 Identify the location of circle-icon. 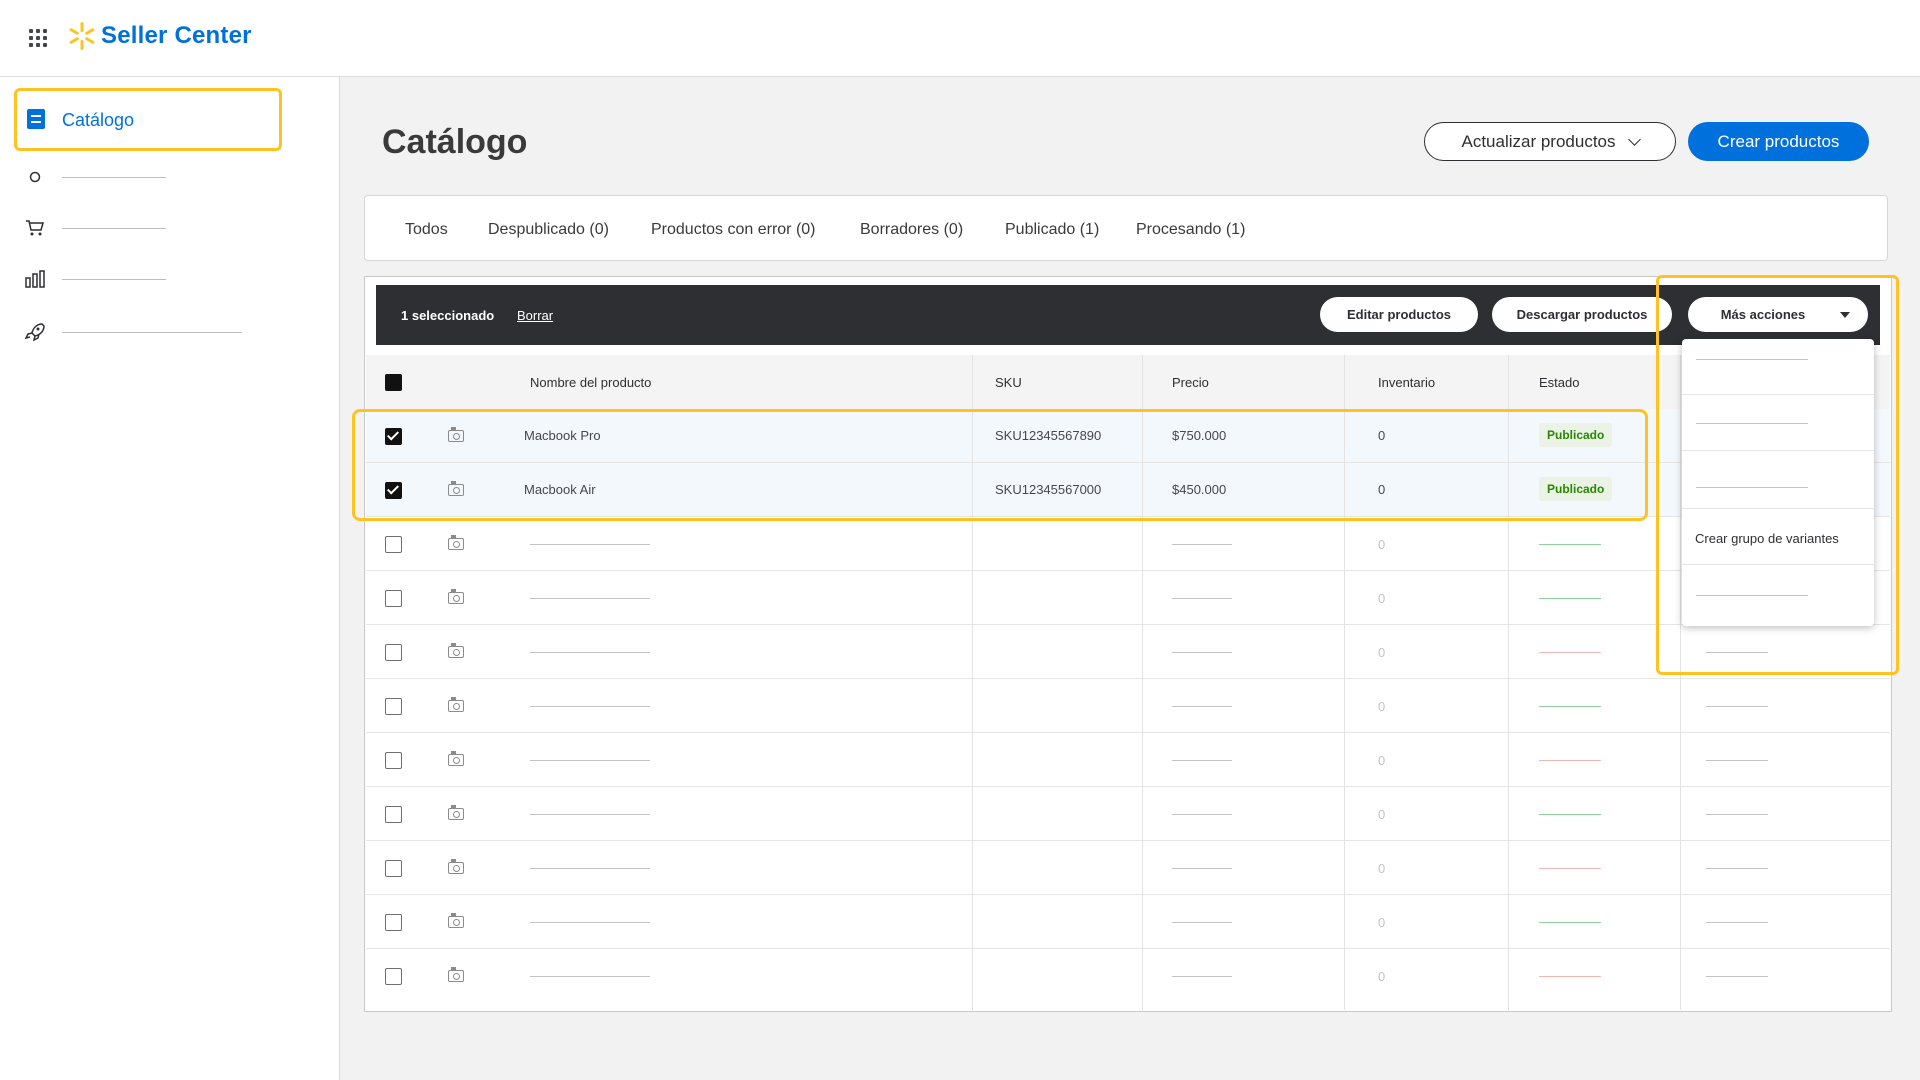
(35, 177).